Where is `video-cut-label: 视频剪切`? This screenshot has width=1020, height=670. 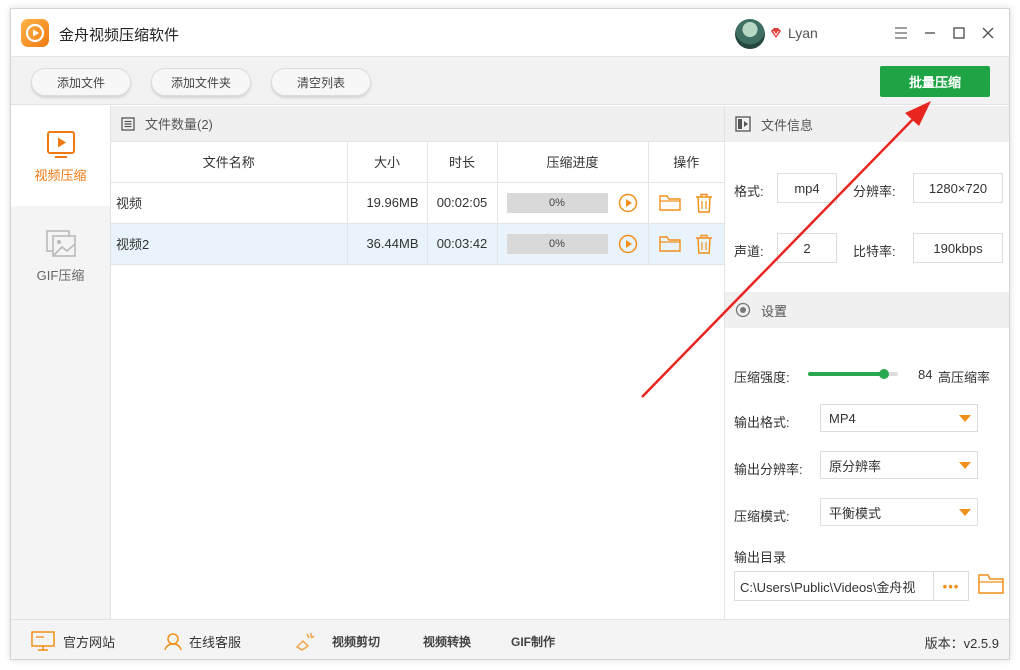
video-cut-label: 视频剪切 is located at coordinates (356, 641).